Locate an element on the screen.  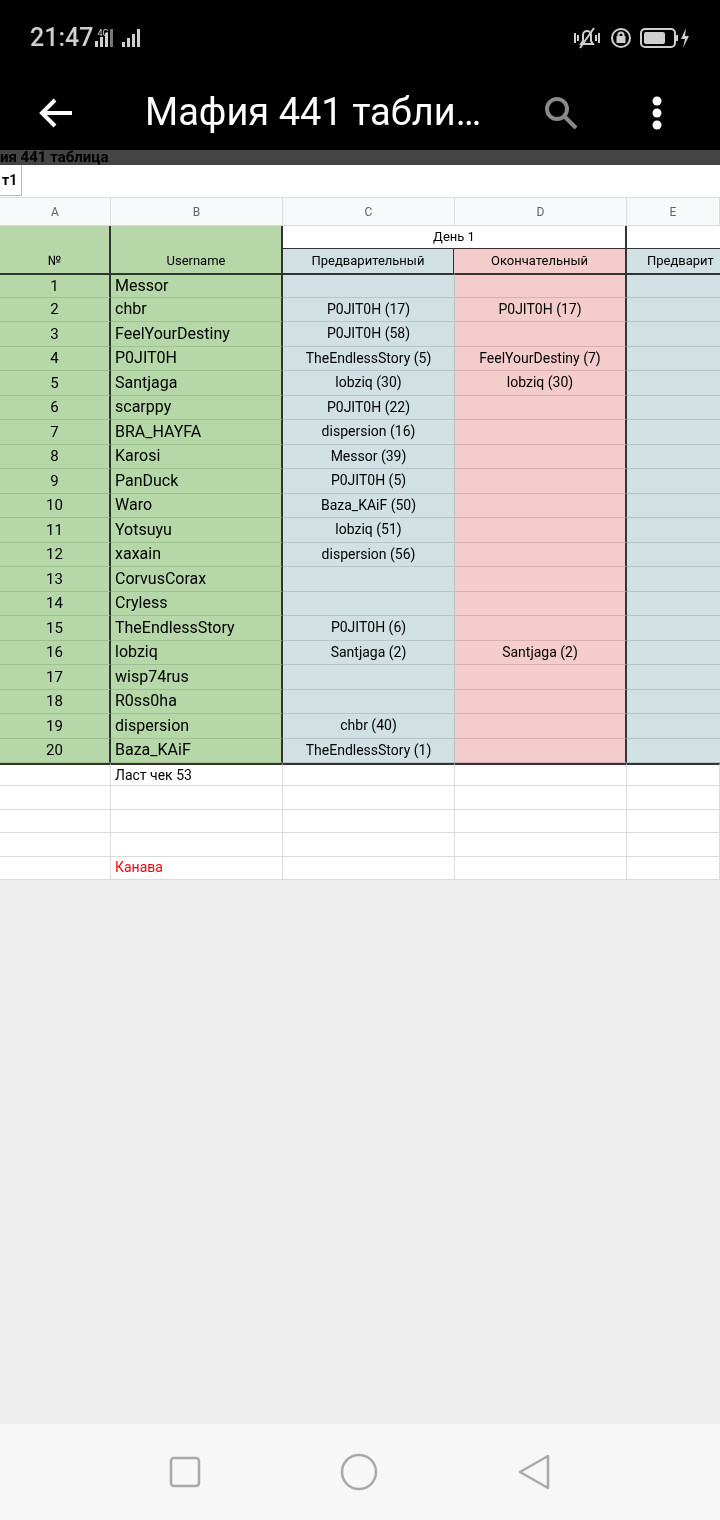
row-number: 8 is located at coordinates (55, 456).